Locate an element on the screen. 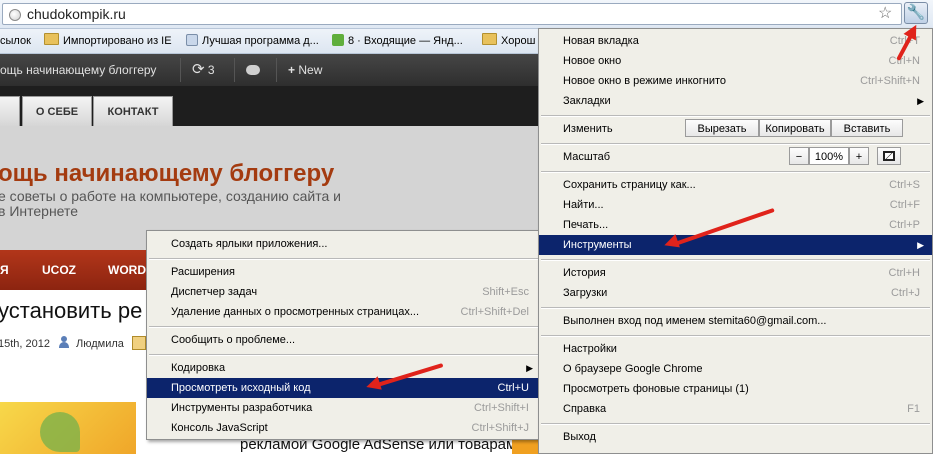 Image resolution: width=933 pixels, height=454 pixels. admin-bar-comments is located at coordinates (253, 70).